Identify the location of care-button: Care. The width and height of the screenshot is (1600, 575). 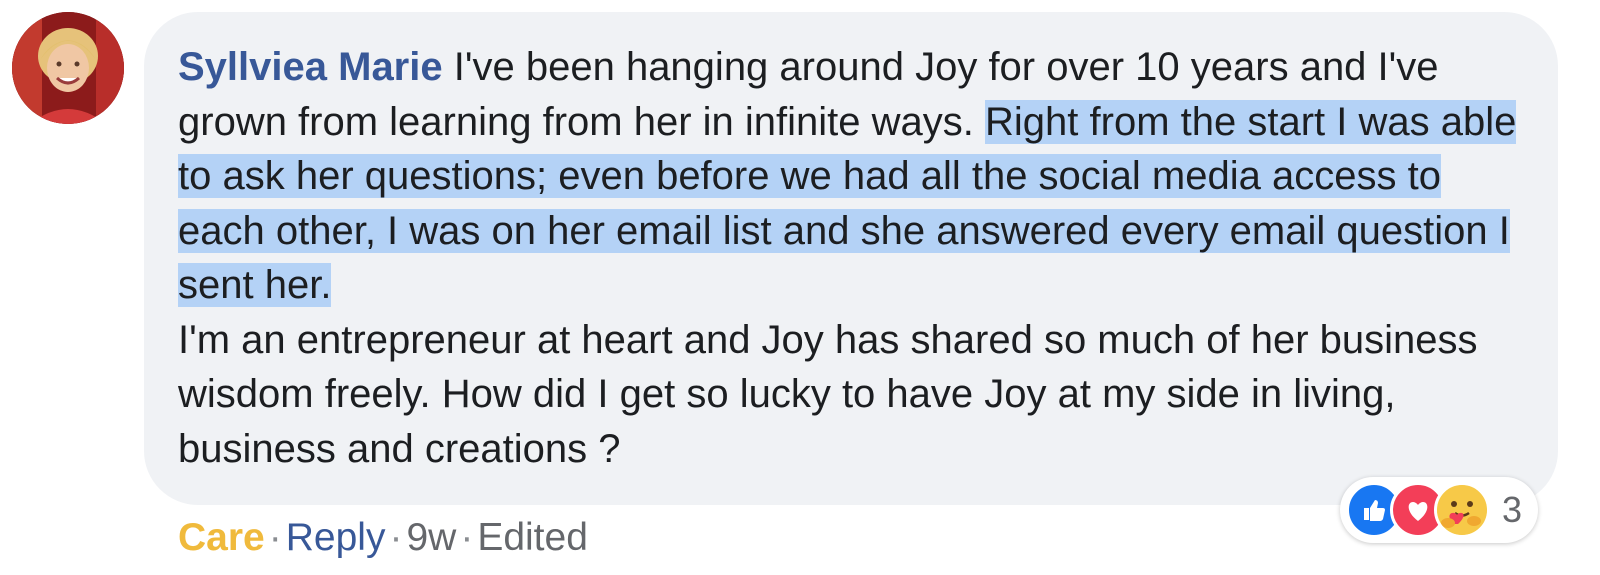
(221, 537).